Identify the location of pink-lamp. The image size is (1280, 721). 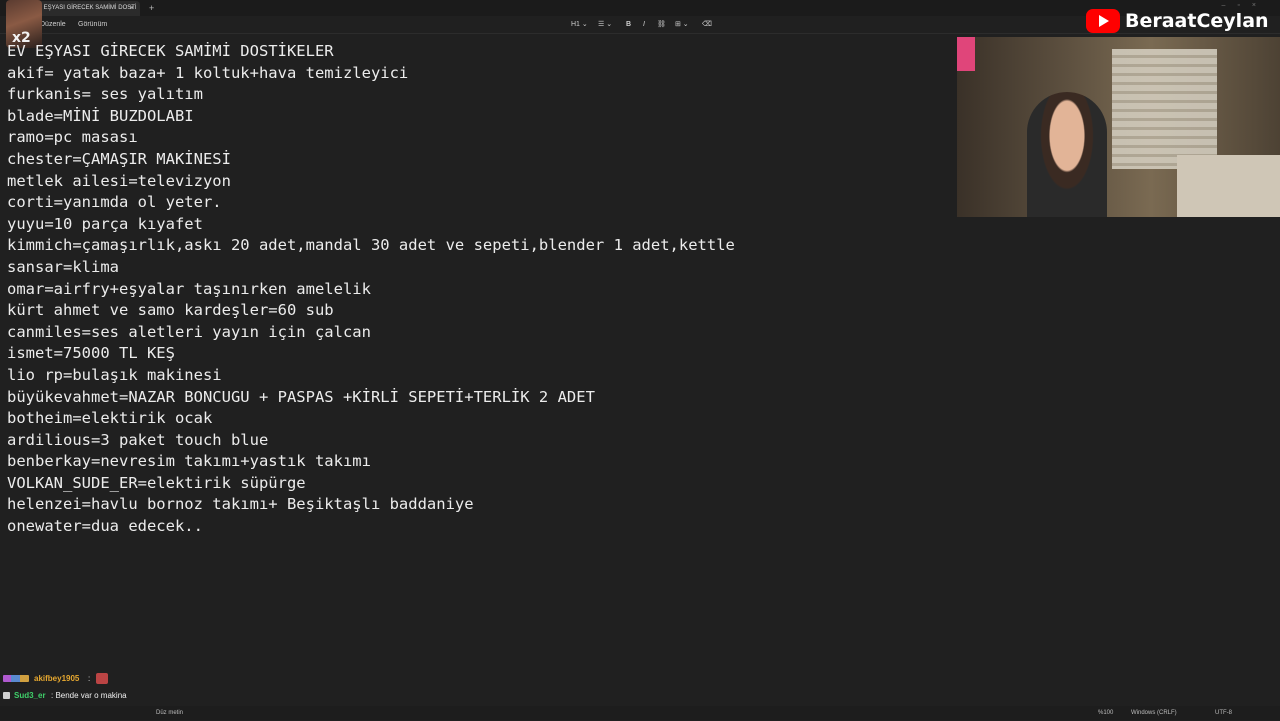
(966, 54).